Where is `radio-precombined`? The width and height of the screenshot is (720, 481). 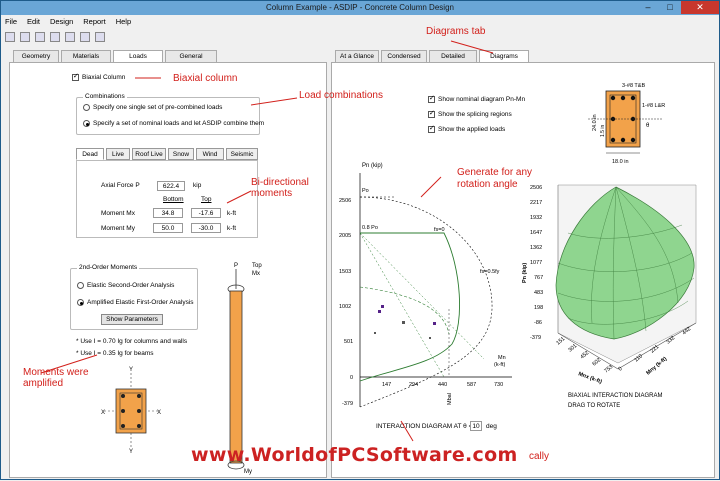
radio-precombined is located at coordinates (86, 107).